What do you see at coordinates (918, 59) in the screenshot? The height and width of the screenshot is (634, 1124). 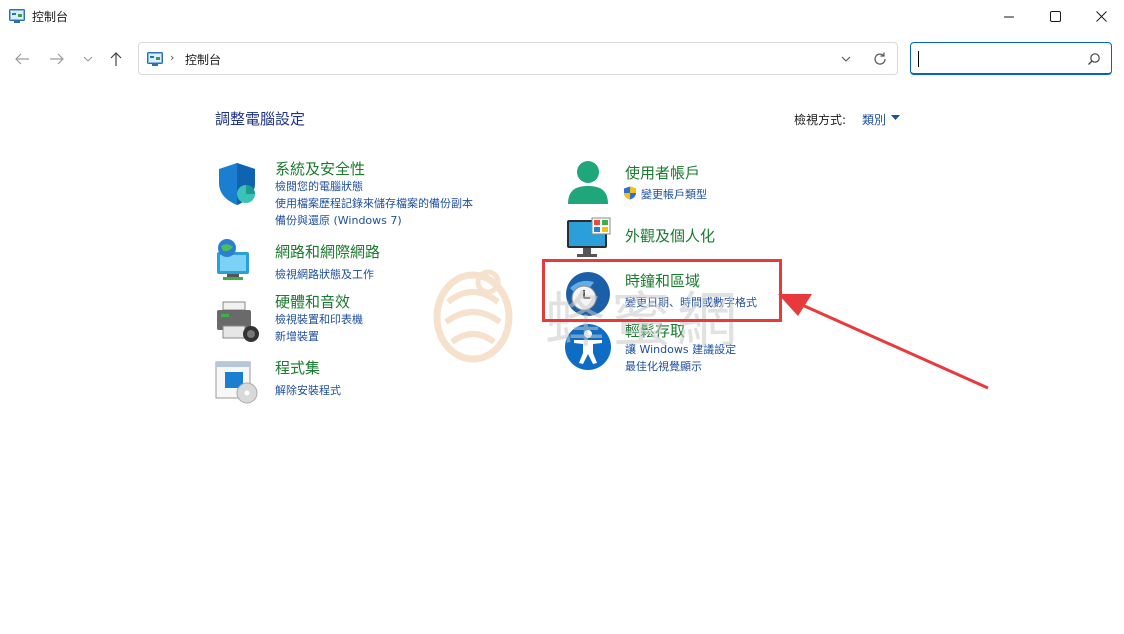 I see `text-caret` at bounding box center [918, 59].